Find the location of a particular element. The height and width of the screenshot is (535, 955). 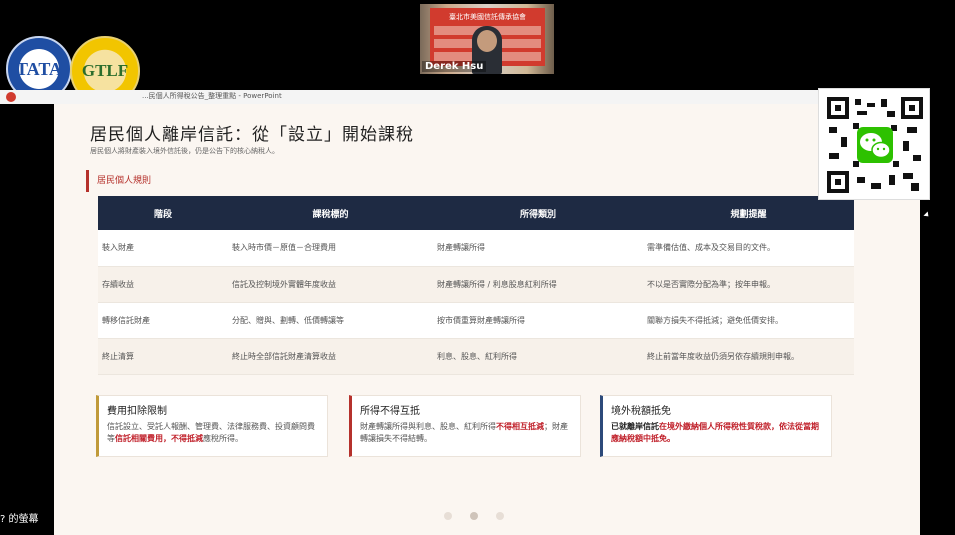

table-header: 規劃提醒 is located at coordinates (748, 213).